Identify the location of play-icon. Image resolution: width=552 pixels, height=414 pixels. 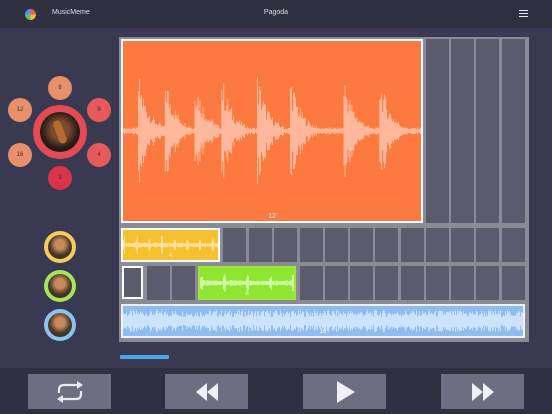
(345, 391).